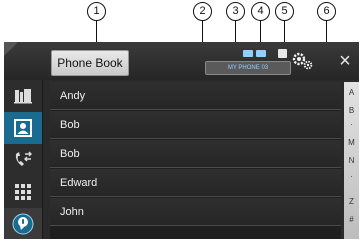 This screenshot has height=241, width=363. What do you see at coordinates (248, 68) in the screenshot?
I see `connected-device-name: MY PHONE 03` at bounding box center [248, 68].